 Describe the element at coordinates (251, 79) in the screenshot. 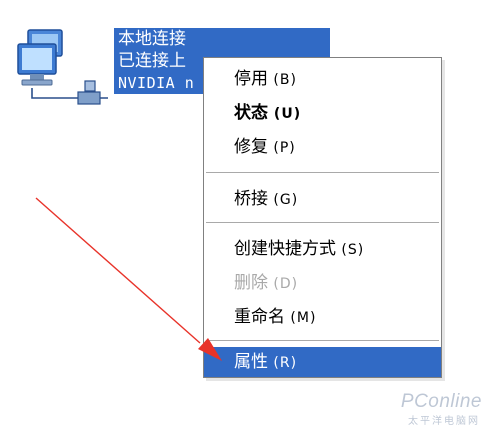

I see `menu-item-label: 停用` at that location.